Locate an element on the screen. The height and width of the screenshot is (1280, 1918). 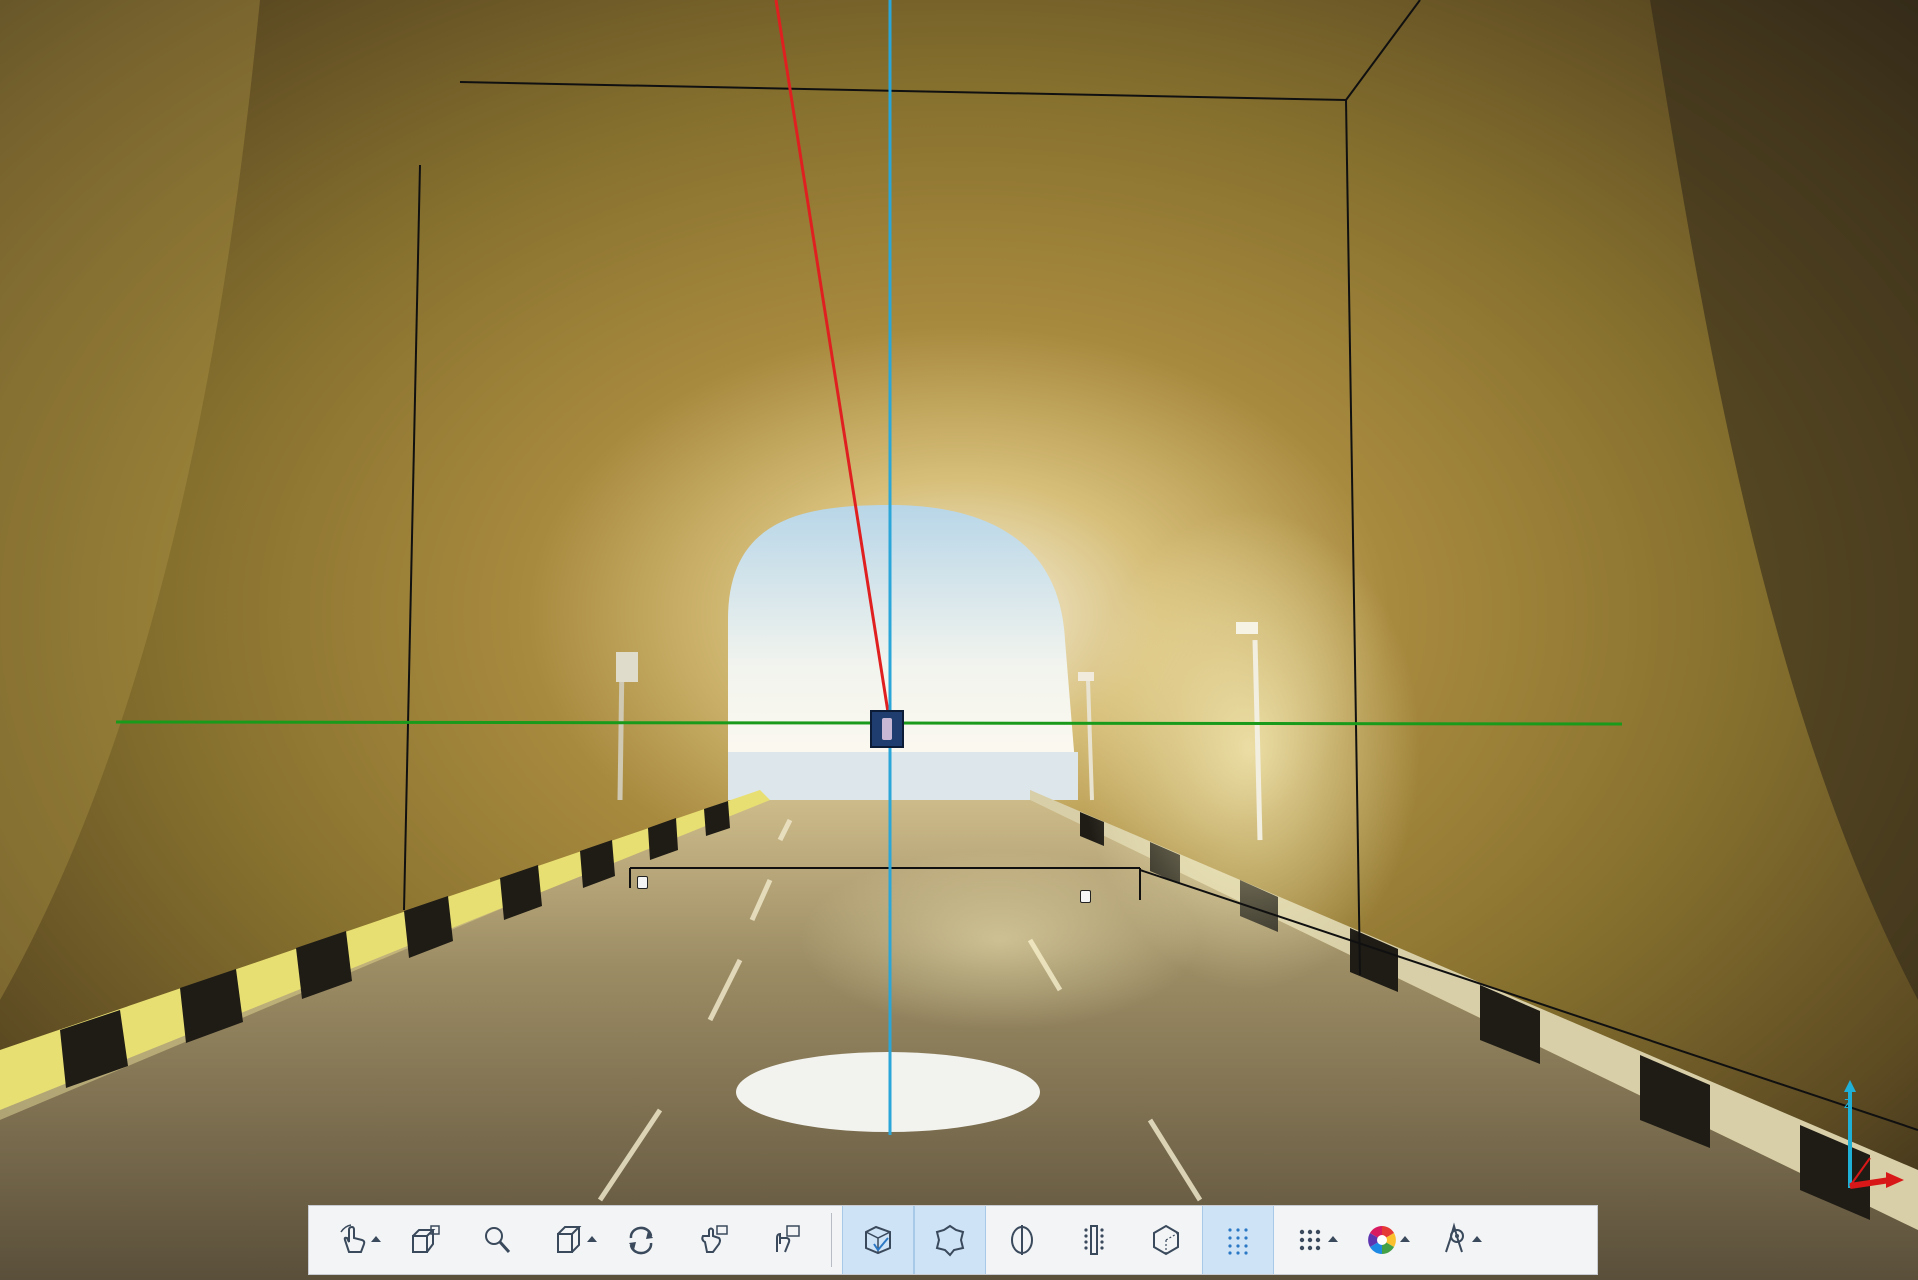
eye-drop-icon is located at coordinates (1454, 1237).